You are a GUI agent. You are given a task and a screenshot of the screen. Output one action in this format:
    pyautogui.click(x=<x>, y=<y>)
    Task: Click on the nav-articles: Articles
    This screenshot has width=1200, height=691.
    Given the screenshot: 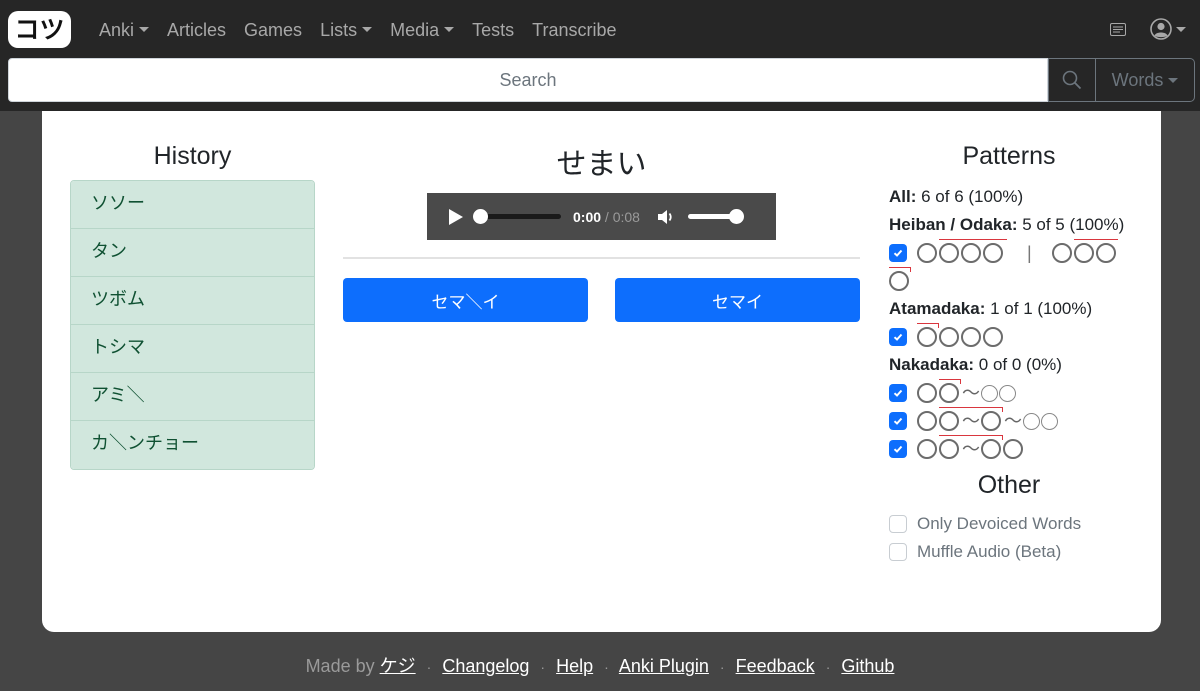 What is the action you would take?
    pyautogui.click(x=196, y=30)
    